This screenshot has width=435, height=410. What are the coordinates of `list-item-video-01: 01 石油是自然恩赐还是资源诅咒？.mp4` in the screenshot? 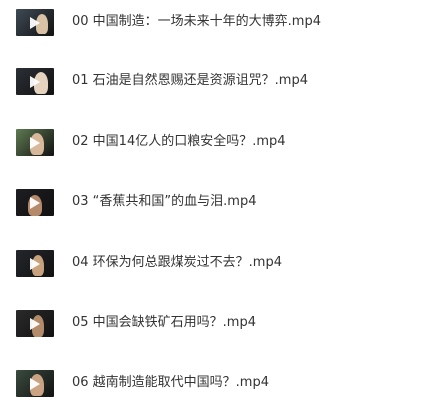 It's located at (217, 81).